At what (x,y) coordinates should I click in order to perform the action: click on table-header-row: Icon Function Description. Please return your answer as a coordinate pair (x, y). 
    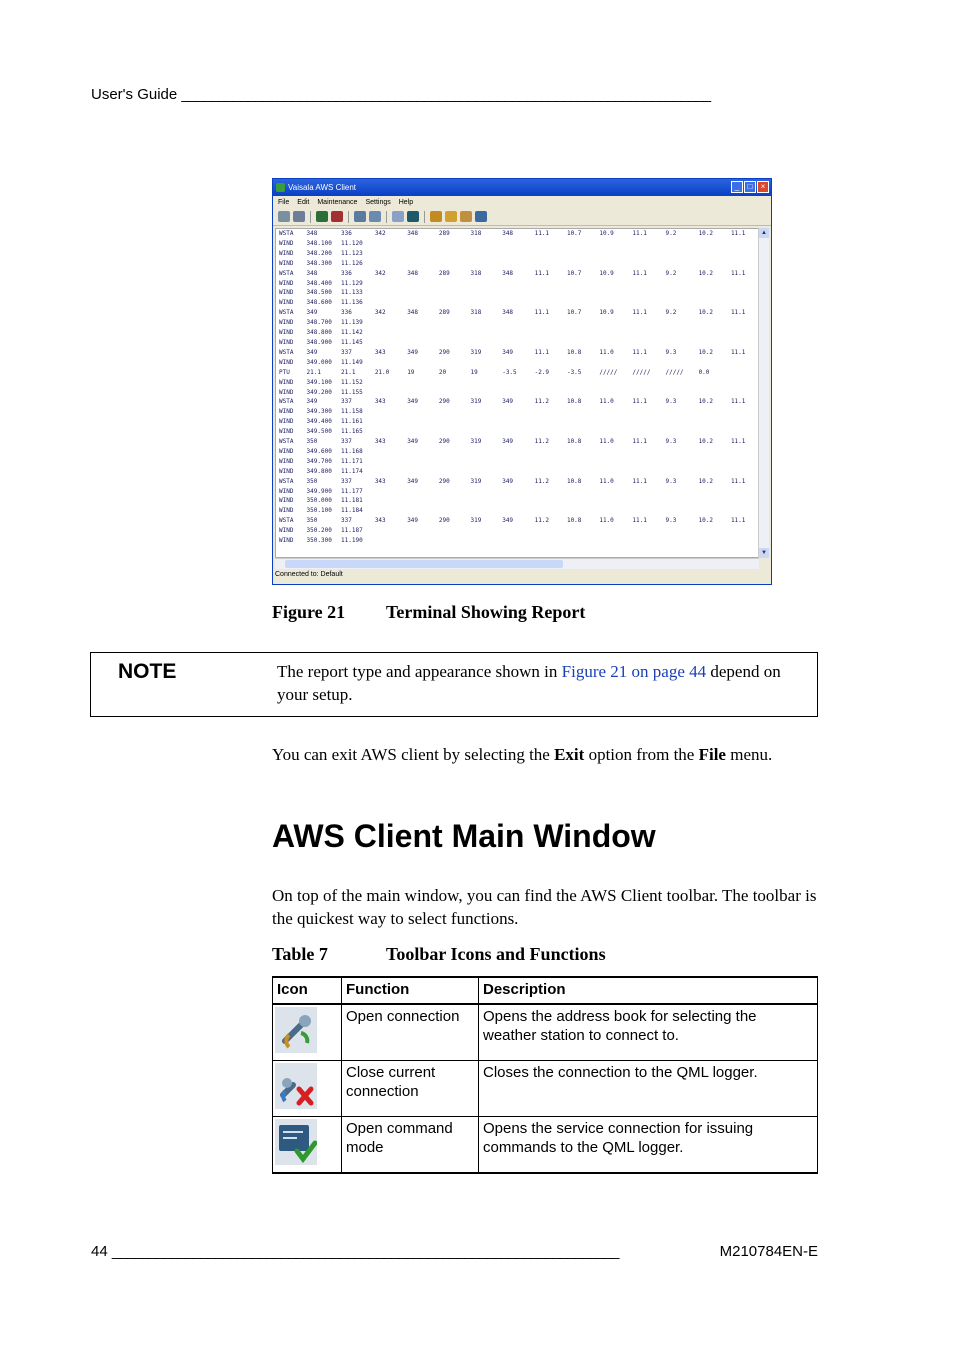
    Looking at the image, I should click on (545, 990).